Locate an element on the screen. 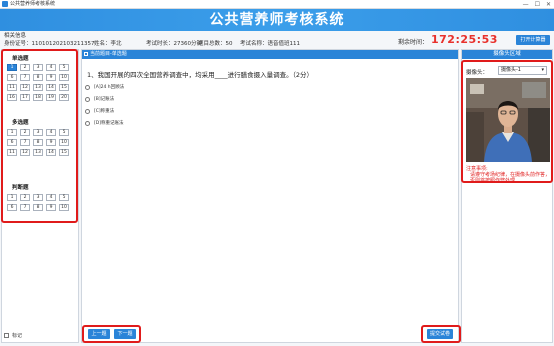  exam-duration: 考试时长：27360分钟 is located at coordinates (174, 44).